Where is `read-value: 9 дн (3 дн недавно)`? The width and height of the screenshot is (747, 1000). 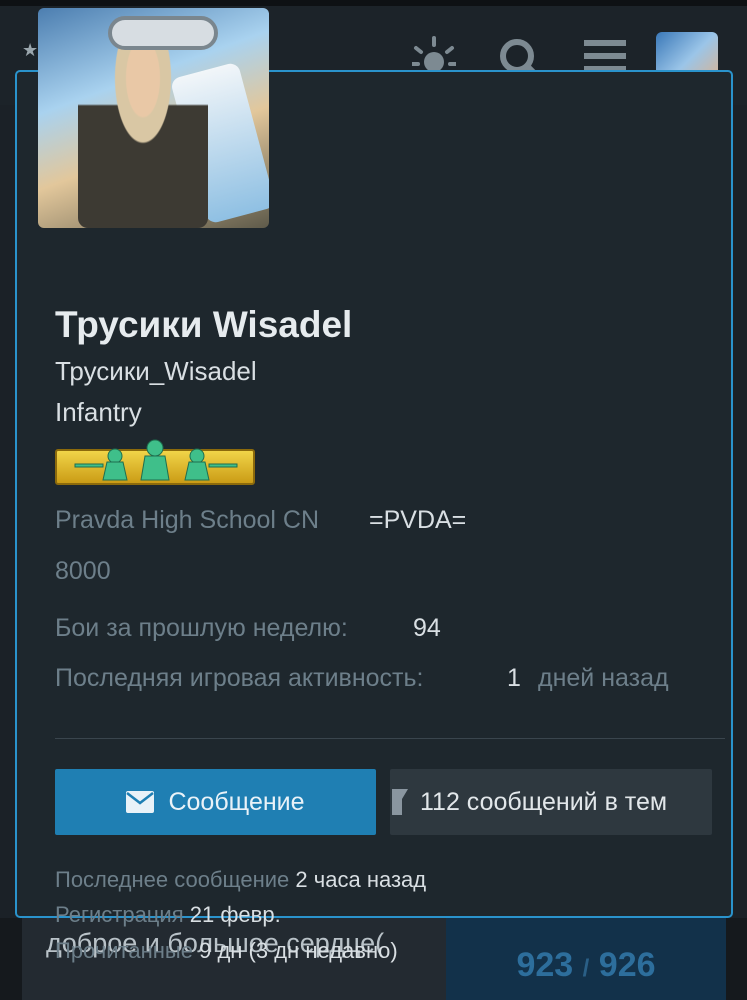 read-value: 9 дн (3 дн недавно) is located at coordinates (298, 950).